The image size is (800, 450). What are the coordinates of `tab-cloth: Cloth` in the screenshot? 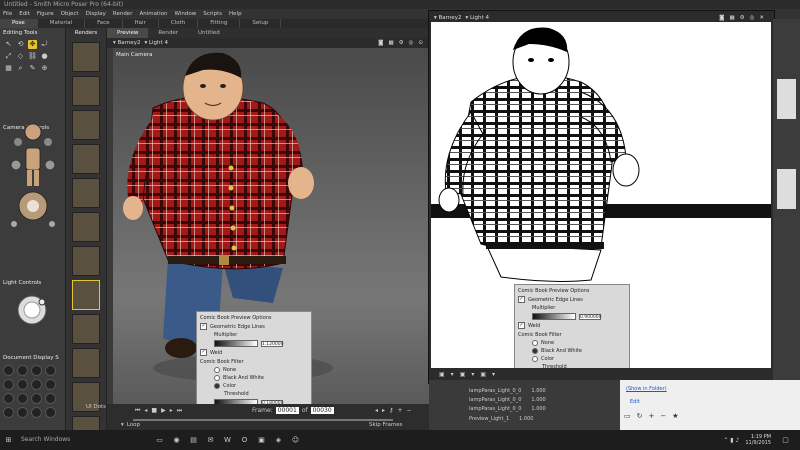 It's located at (179, 23).